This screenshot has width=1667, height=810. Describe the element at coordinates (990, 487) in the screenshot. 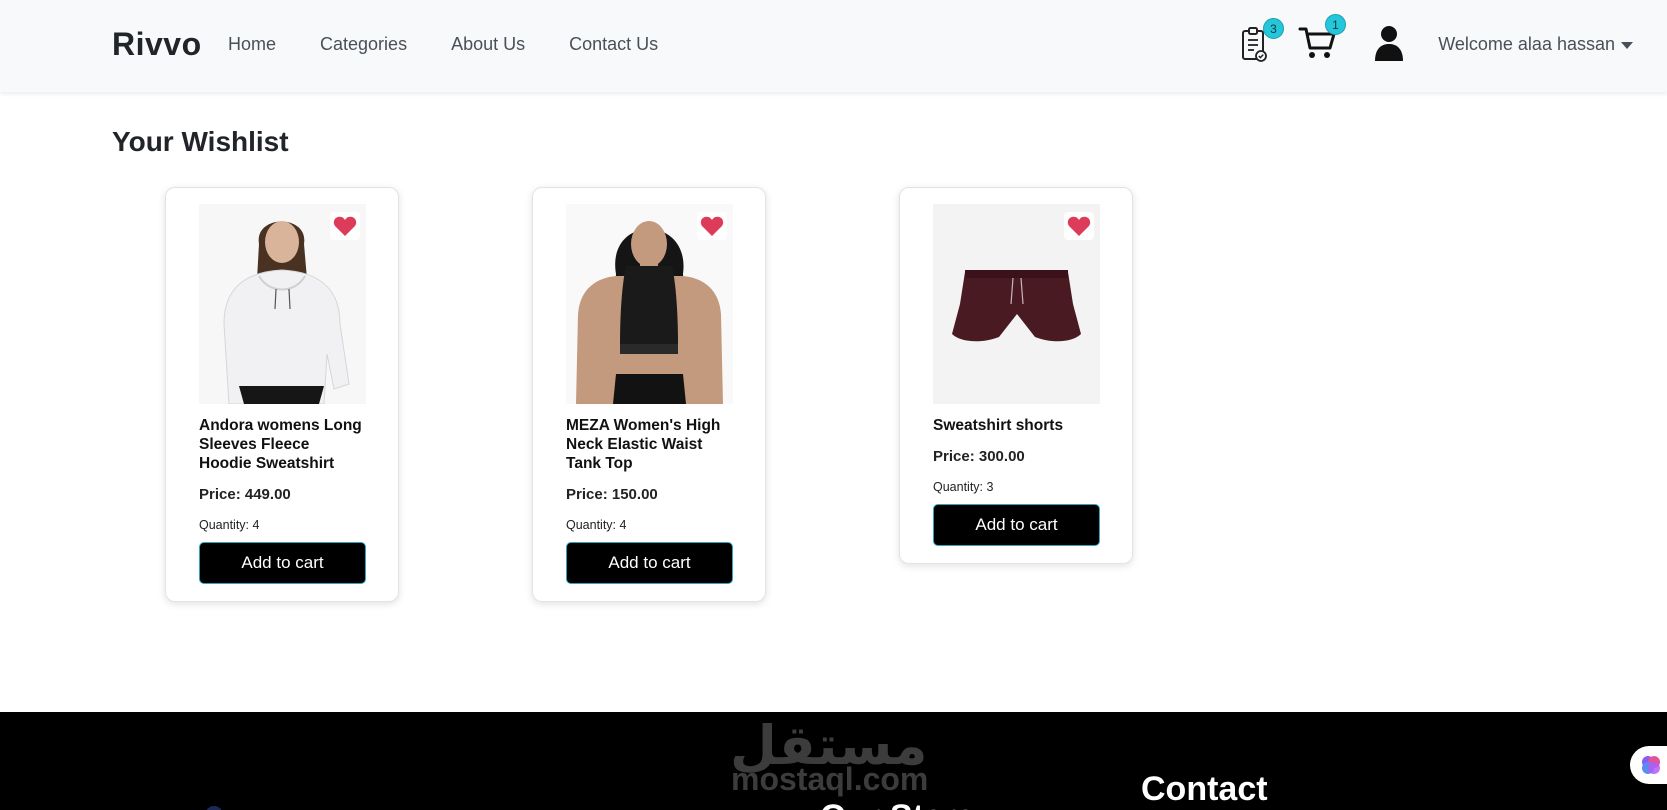

I see `quantity-value: 3` at that location.